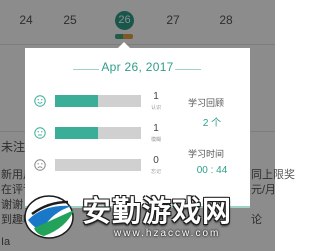  What do you see at coordinates (76, 133) in the screenshot?
I see `vague-bar-fill` at bounding box center [76, 133].